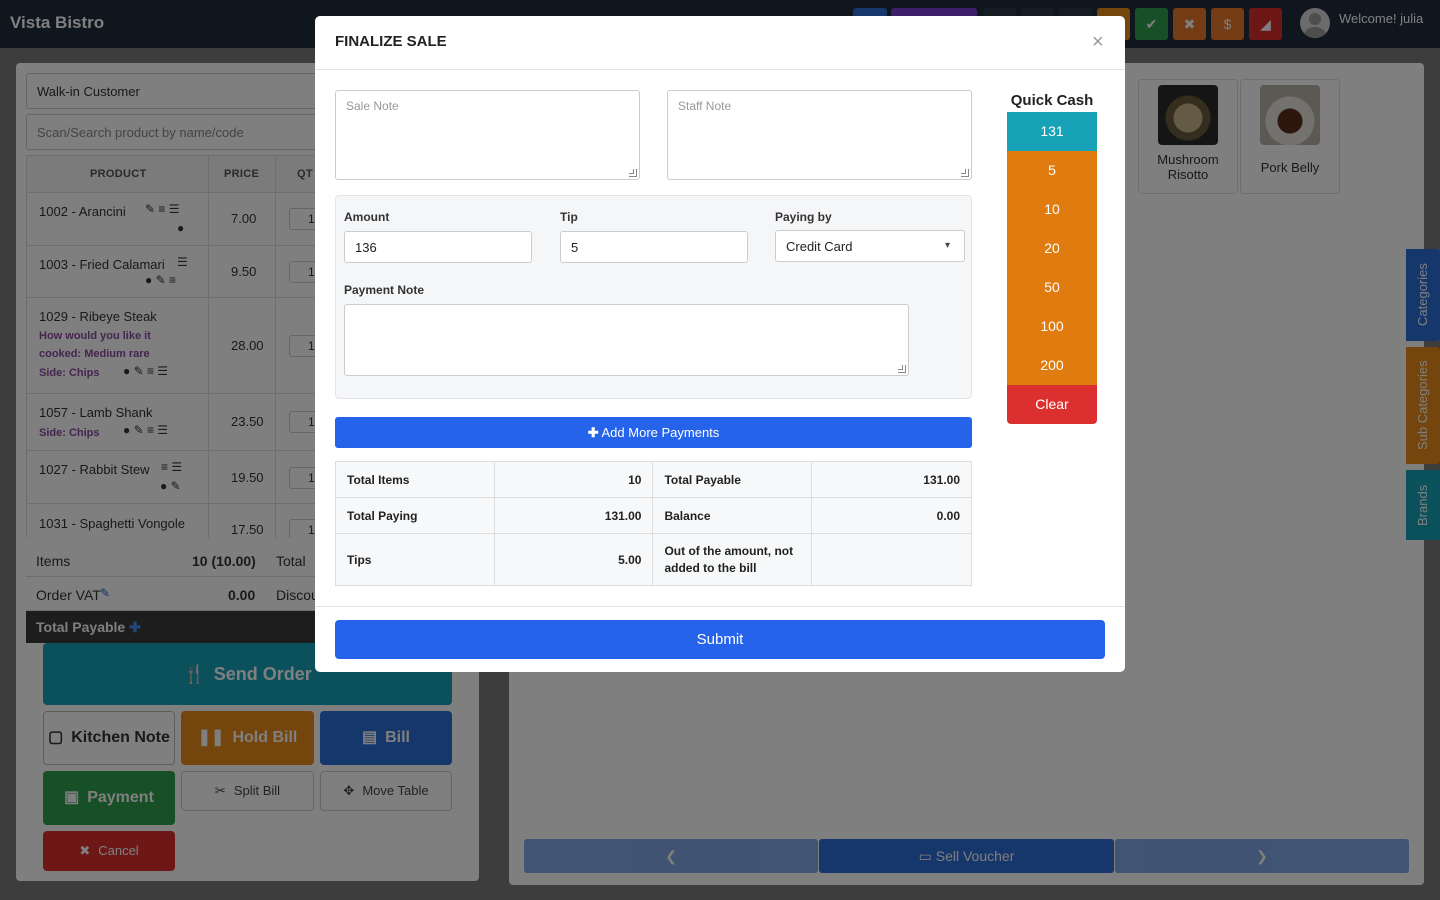  What do you see at coordinates (1052, 248) in the screenshot?
I see `quick-cash-20: 20` at bounding box center [1052, 248].